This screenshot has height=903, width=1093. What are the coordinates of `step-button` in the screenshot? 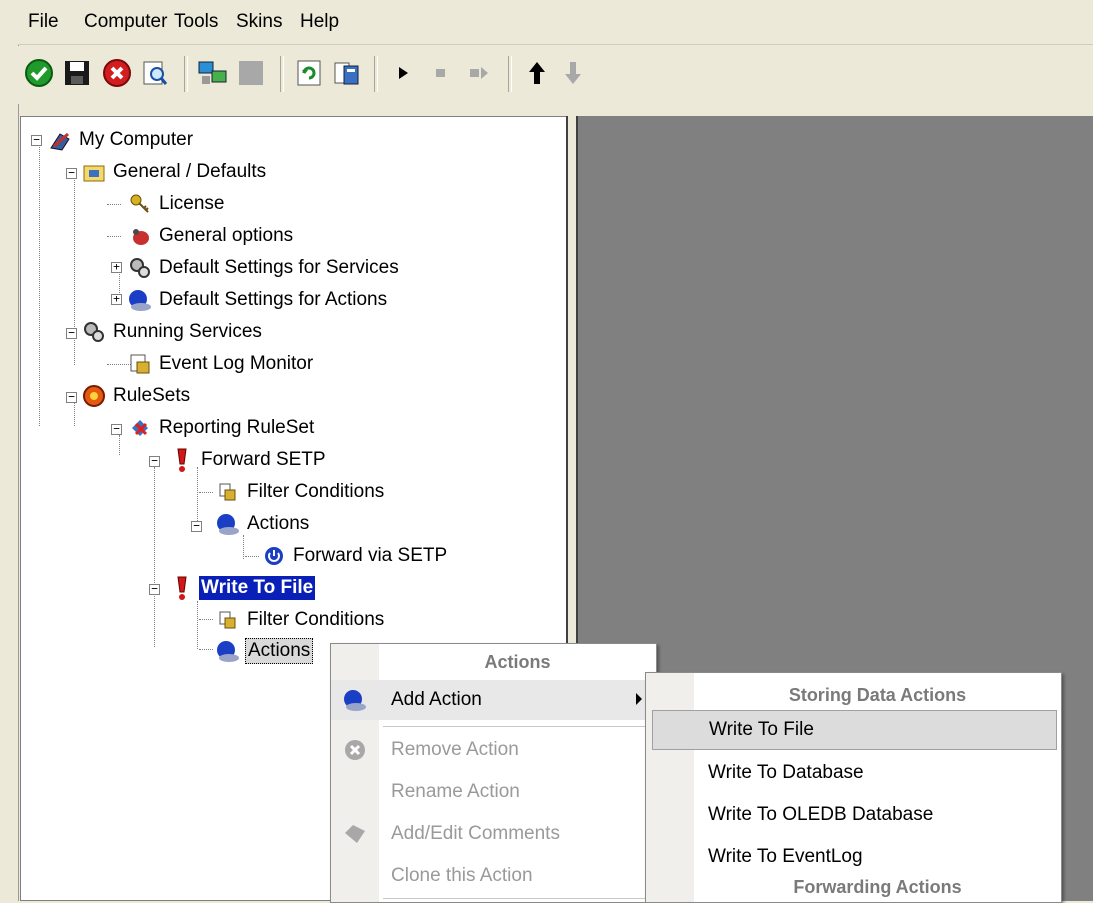 It's located at (479, 73).